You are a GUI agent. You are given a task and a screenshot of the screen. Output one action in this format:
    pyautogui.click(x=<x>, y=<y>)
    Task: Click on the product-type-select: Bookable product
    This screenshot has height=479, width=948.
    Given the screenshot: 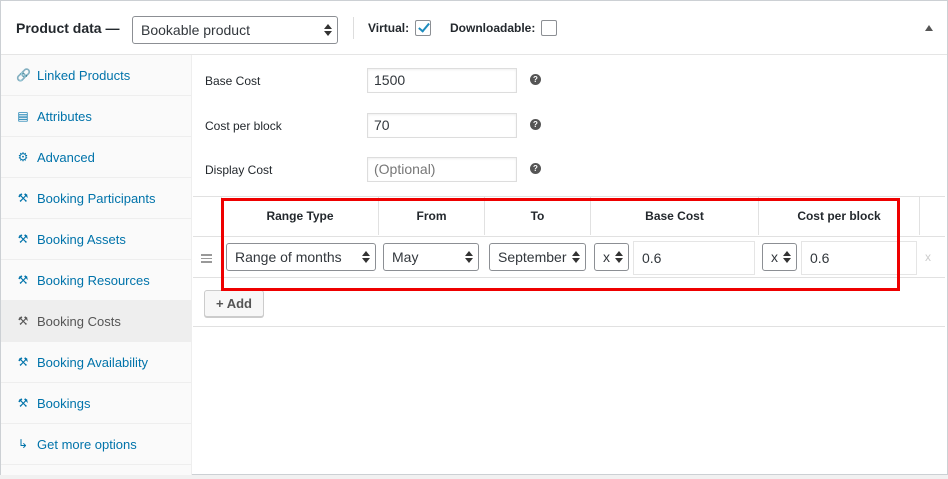 What is the action you would take?
    pyautogui.click(x=235, y=30)
    